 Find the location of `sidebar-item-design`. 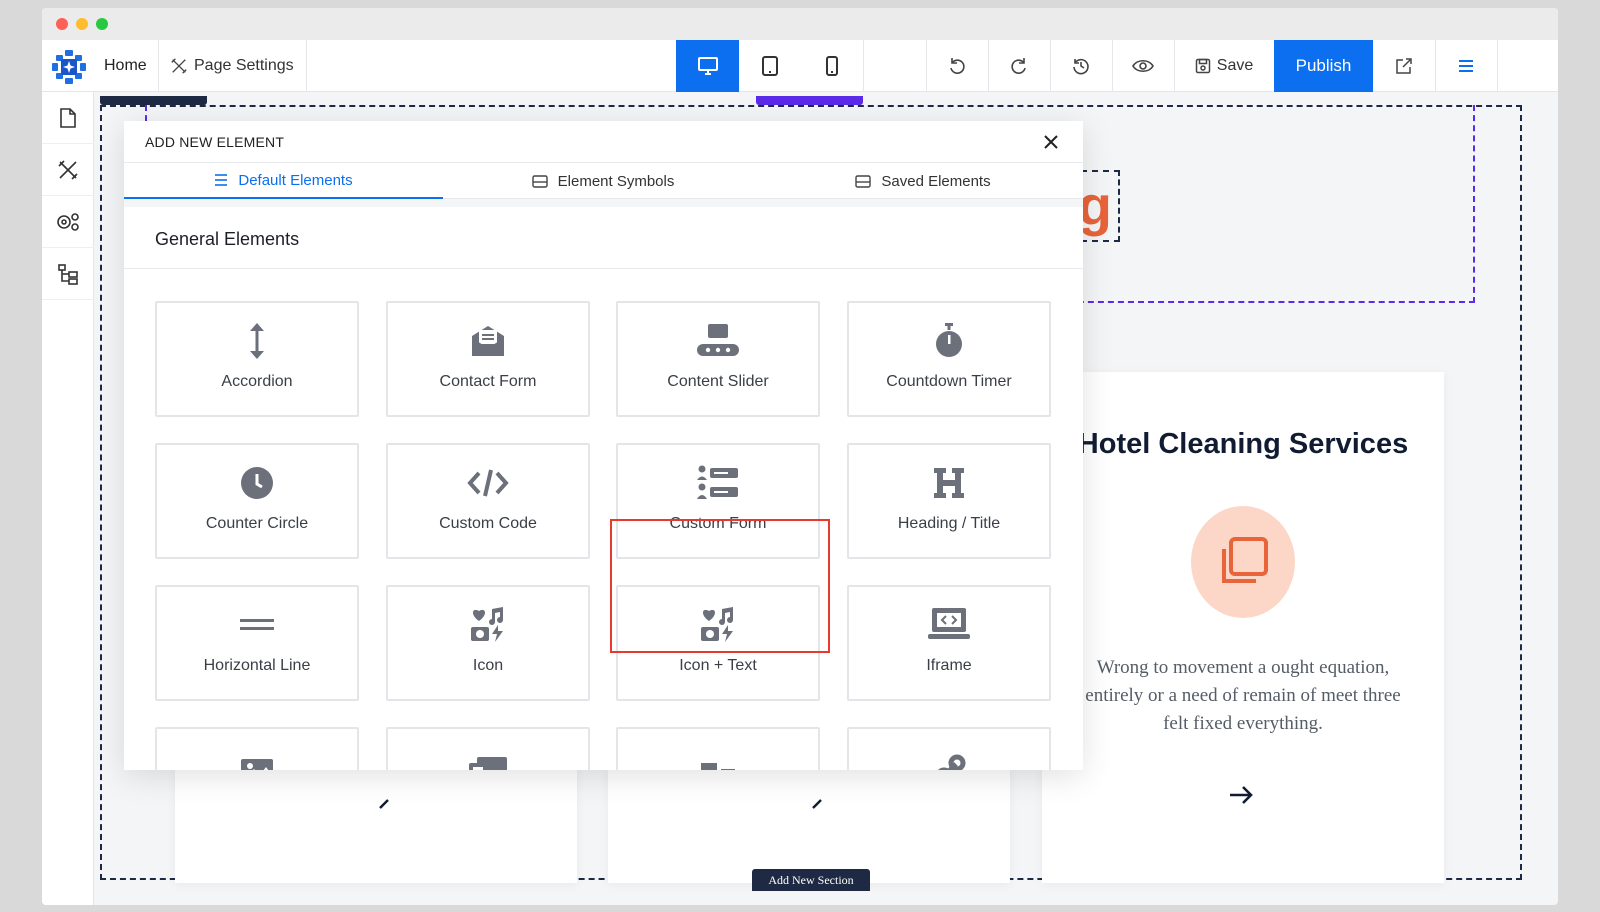

sidebar-item-design is located at coordinates (68, 170).